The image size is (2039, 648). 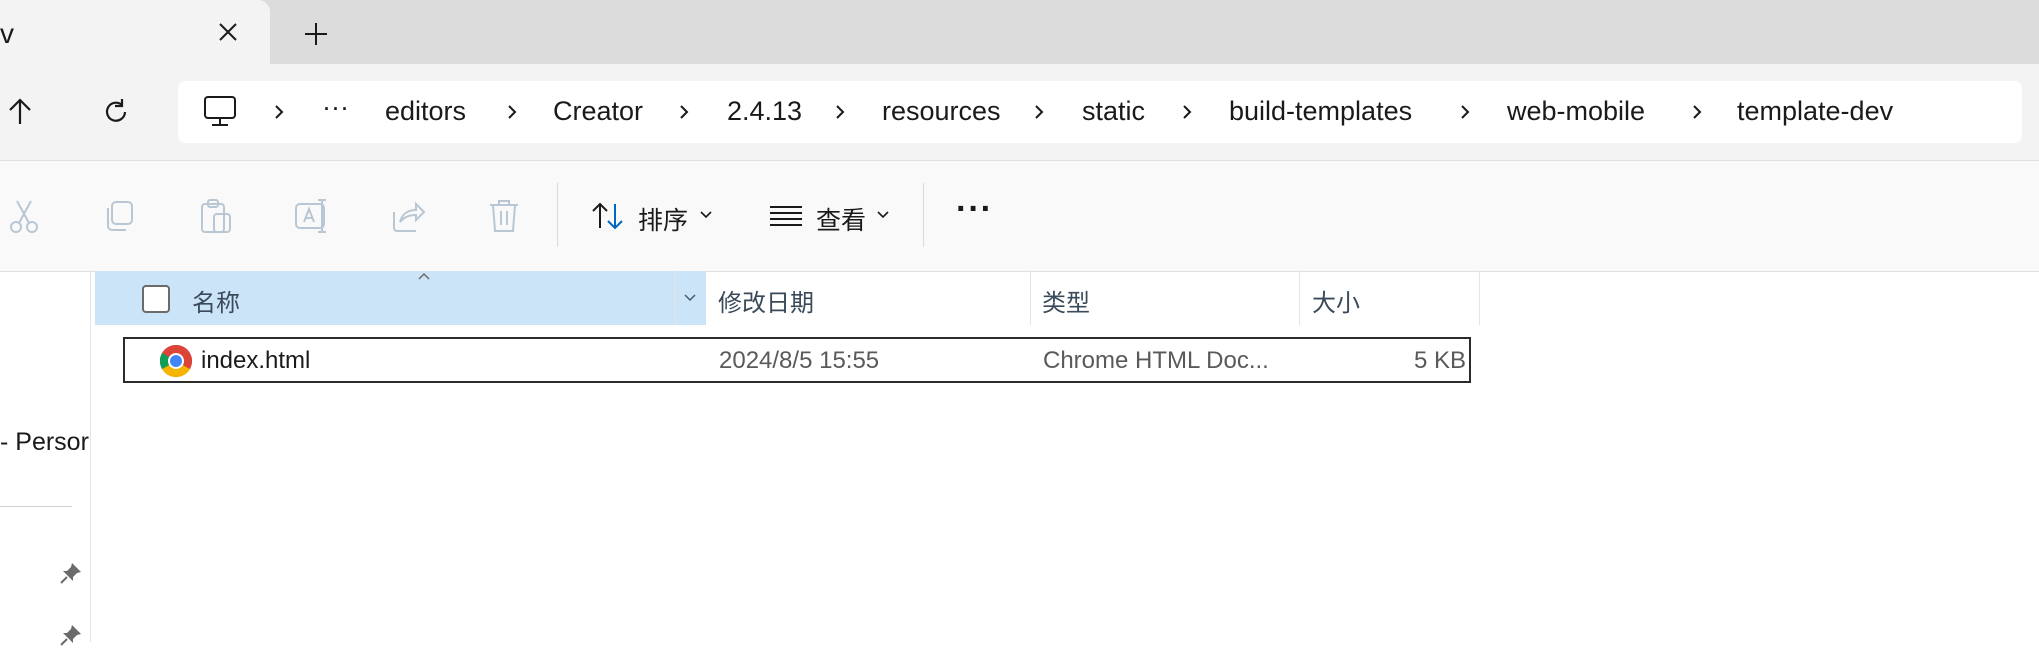 What do you see at coordinates (1320, 111) in the screenshot?
I see `breadcrumb-item-build-templates: build-templates` at bounding box center [1320, 111].